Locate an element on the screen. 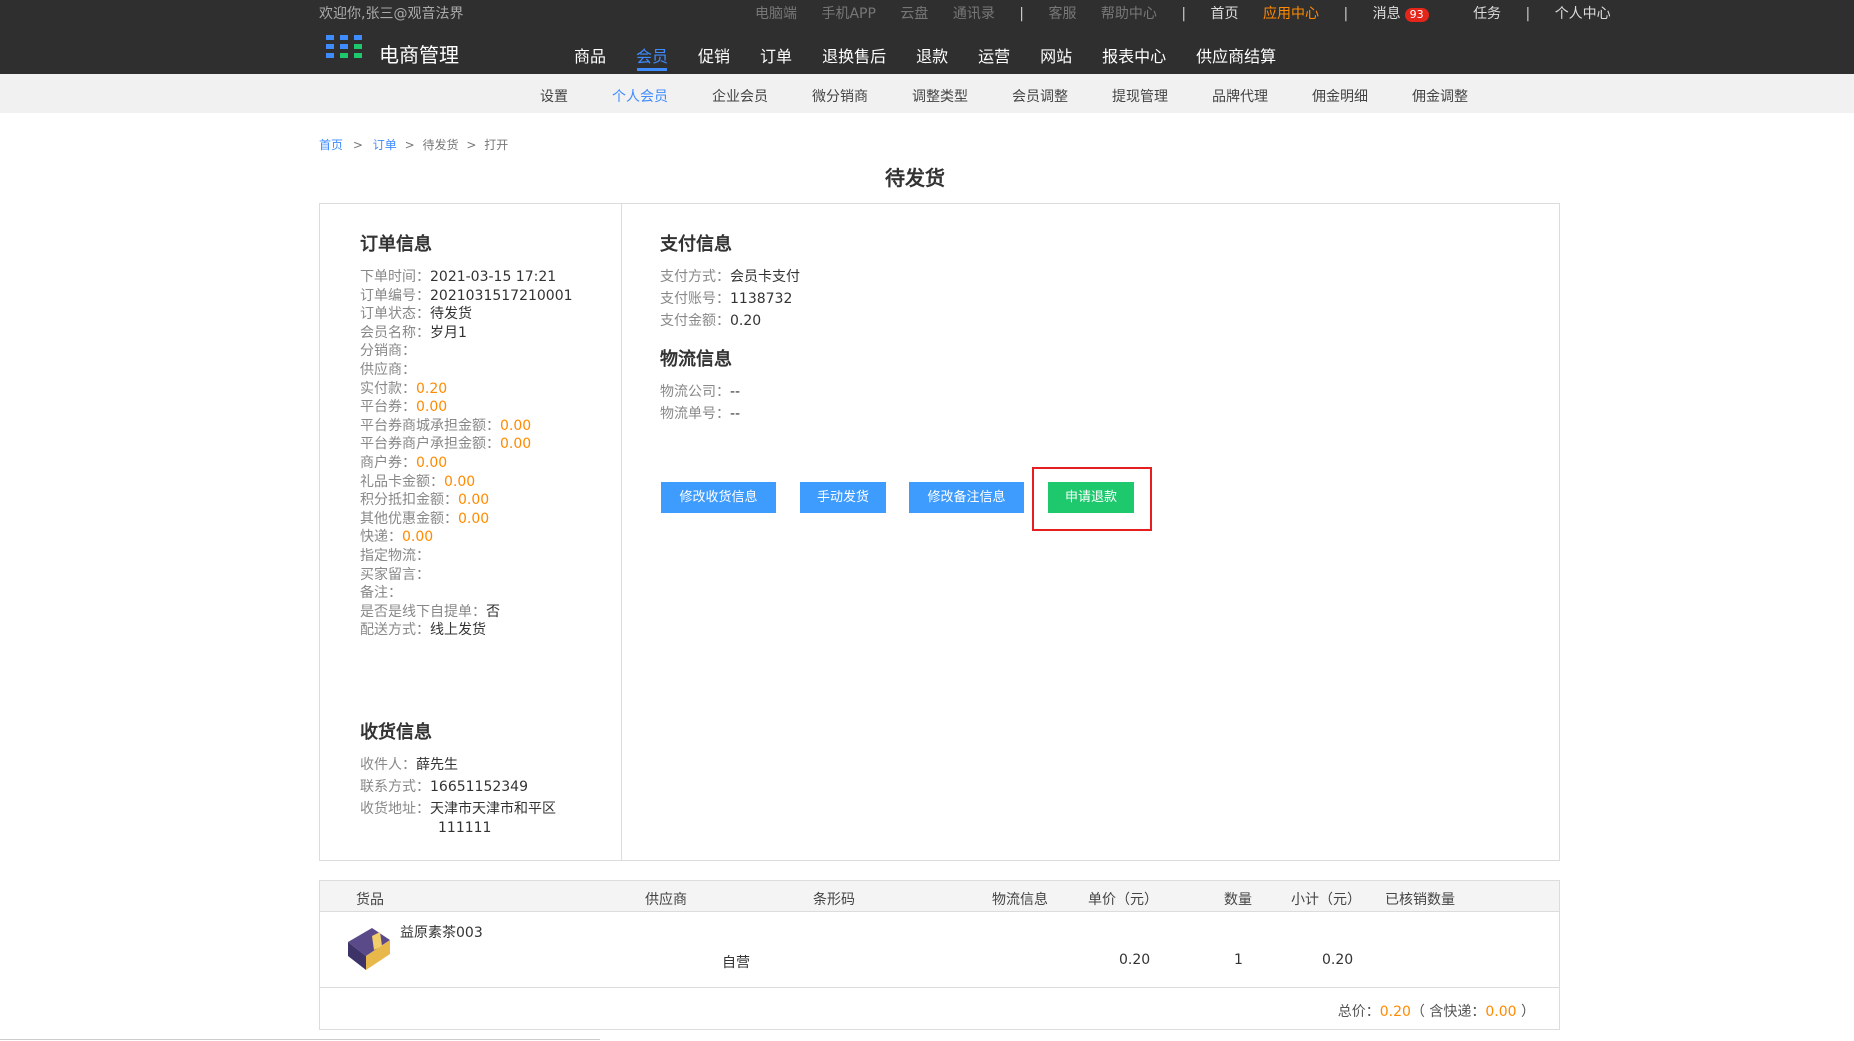  receiver-address-line2: 111111 is located at coordinates (465, 828).